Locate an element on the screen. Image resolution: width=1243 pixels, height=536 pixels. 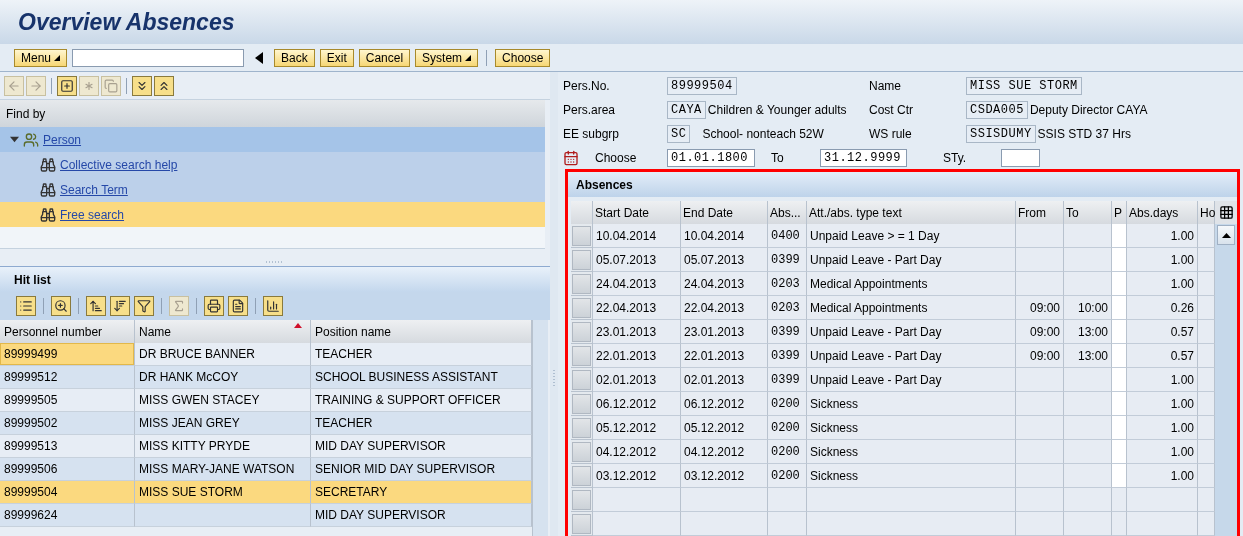
table-cell: MISS SUE STORM is located at coordinates (223, 492).